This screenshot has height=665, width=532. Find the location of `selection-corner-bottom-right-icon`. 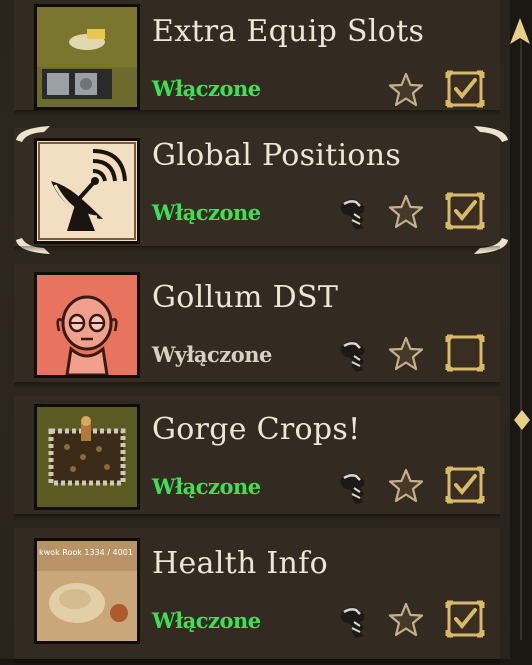

selection-corner-bottom-right-icon is located at coordinates (491, 246).